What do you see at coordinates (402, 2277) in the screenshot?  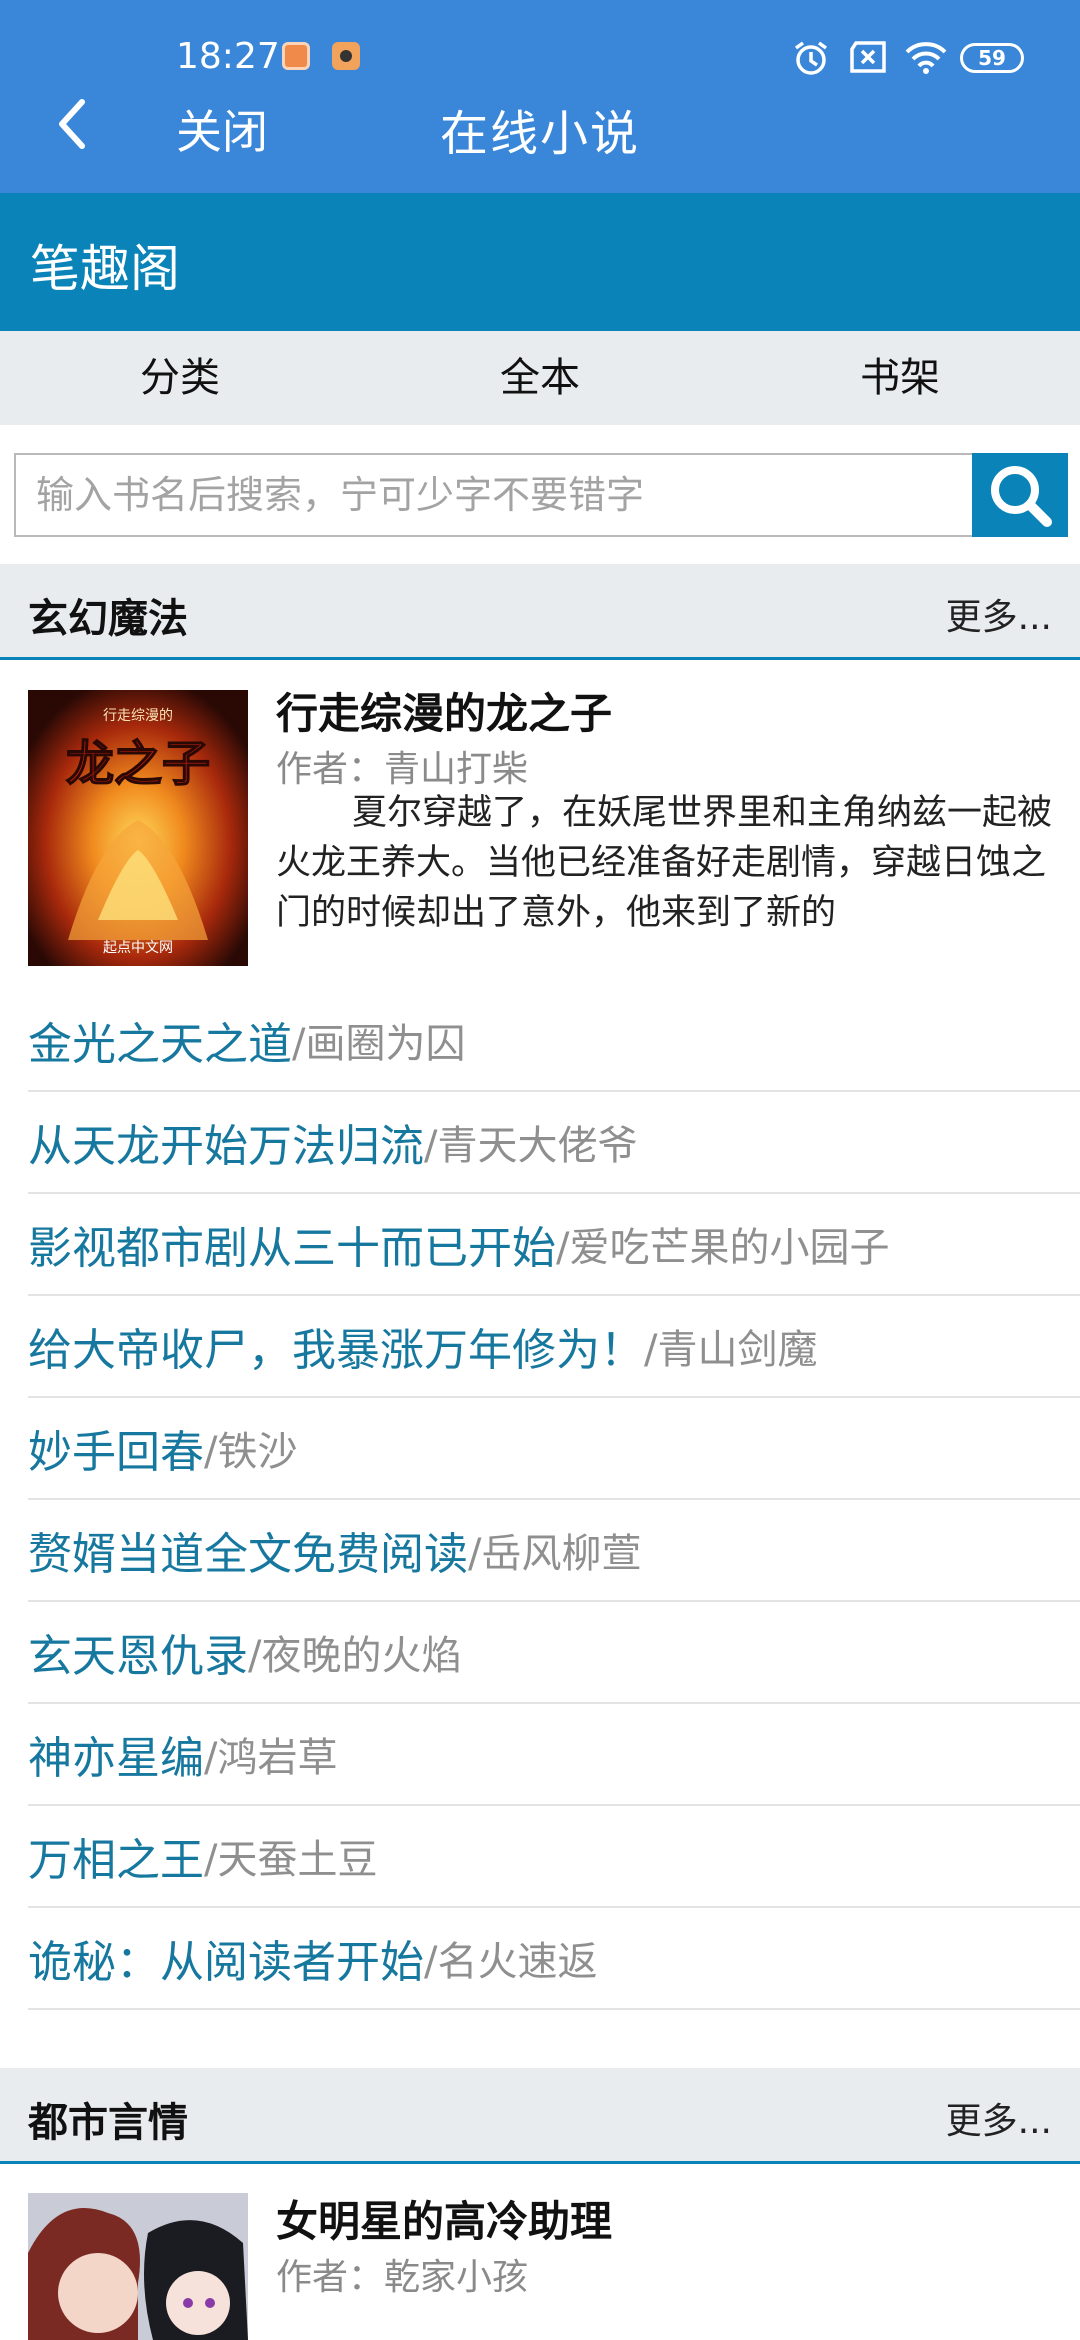 I see `book-author: 作者：乾家小孩` at bounding box center [402, 2277].